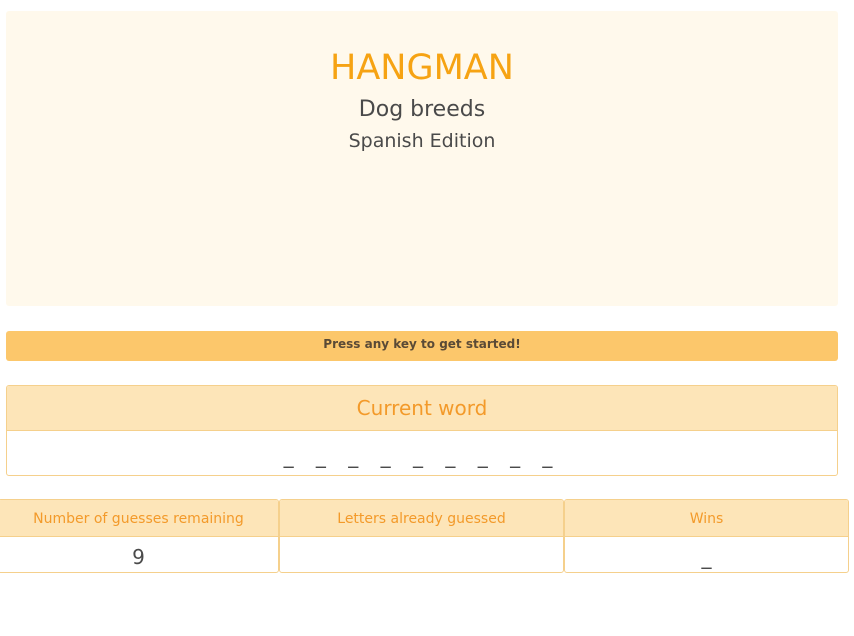  What do you see at coordinates (421, 518) in the screenshot?
I see `letters-guessed-label: Letters already guessed` at bounding box center [421, 518].